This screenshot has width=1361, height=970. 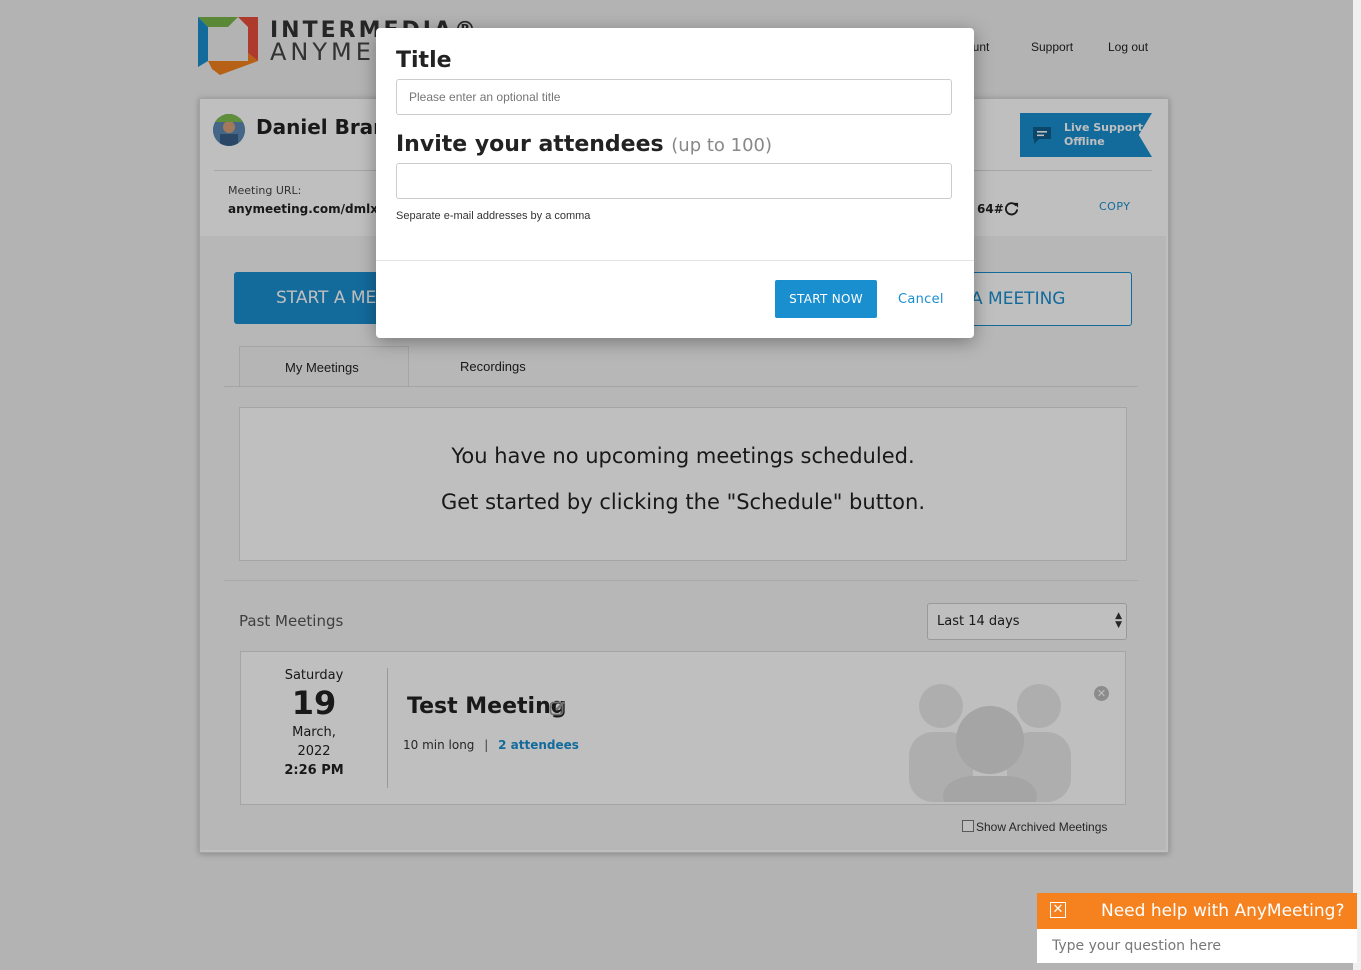 What do you see at coordinates (1137, 946) in the screenshot?
I see `chat-placeholder: Type your question here` at bounding box center [1137, 946].